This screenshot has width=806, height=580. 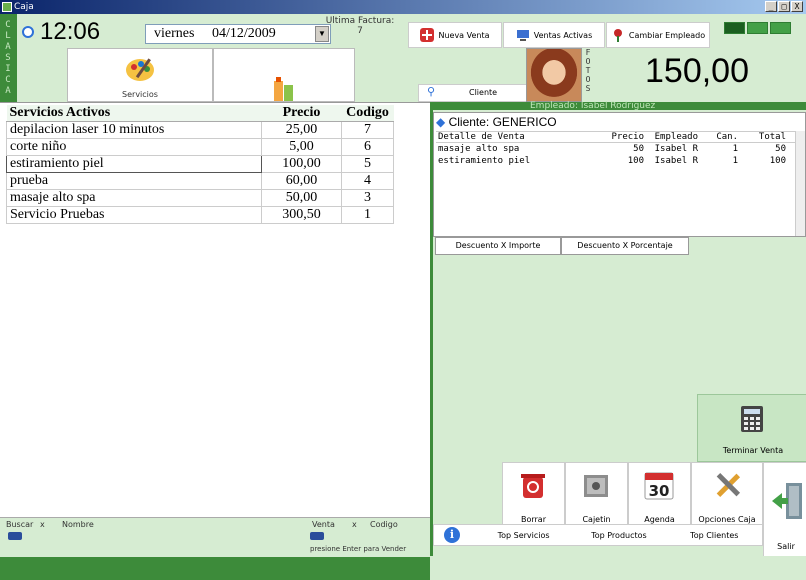 I want to click on service-code: 6, so click(x=367, y=147).